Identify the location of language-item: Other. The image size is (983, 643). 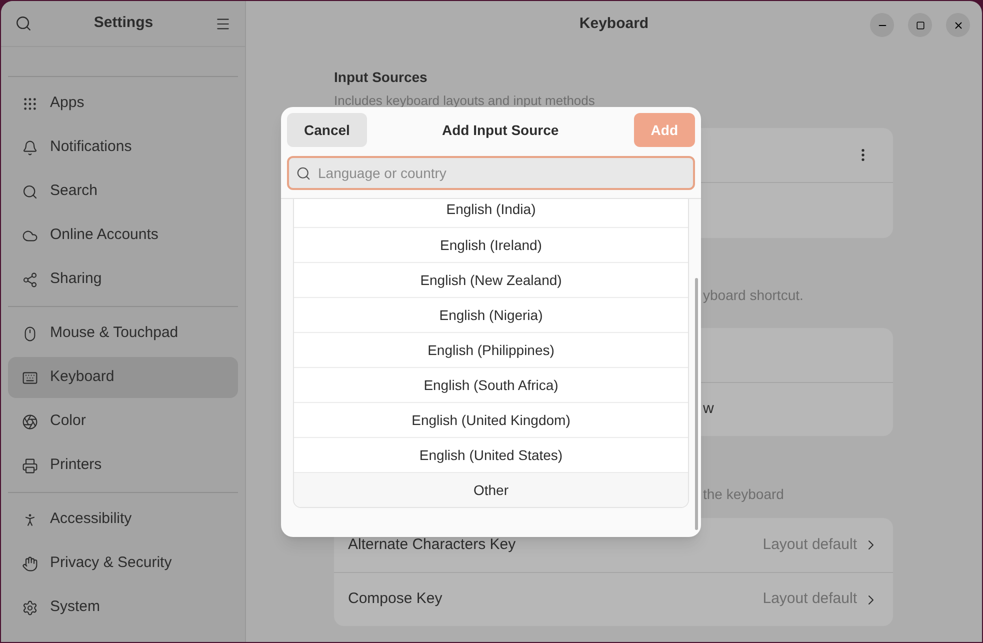
(491, 489).